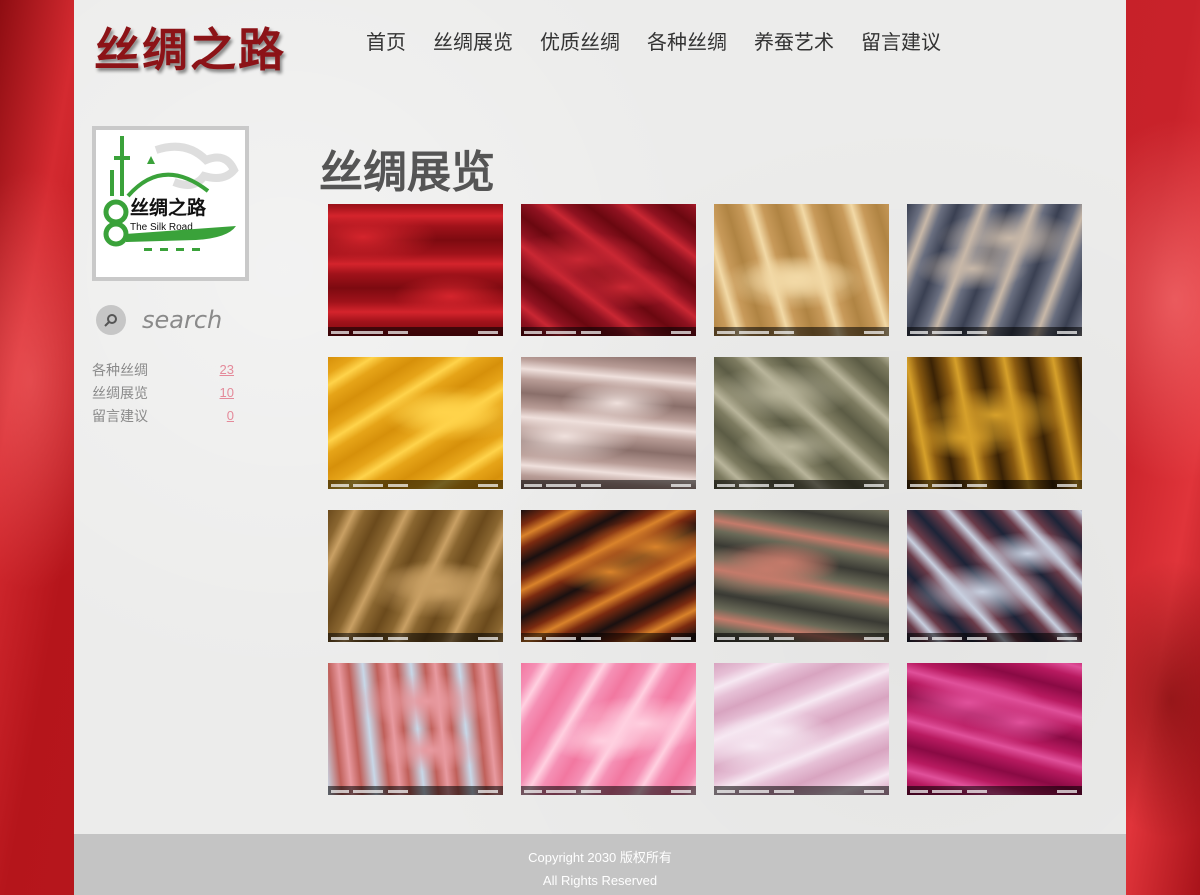  I want to click on gallery-image-tan-jacquard, so click(415, 576).